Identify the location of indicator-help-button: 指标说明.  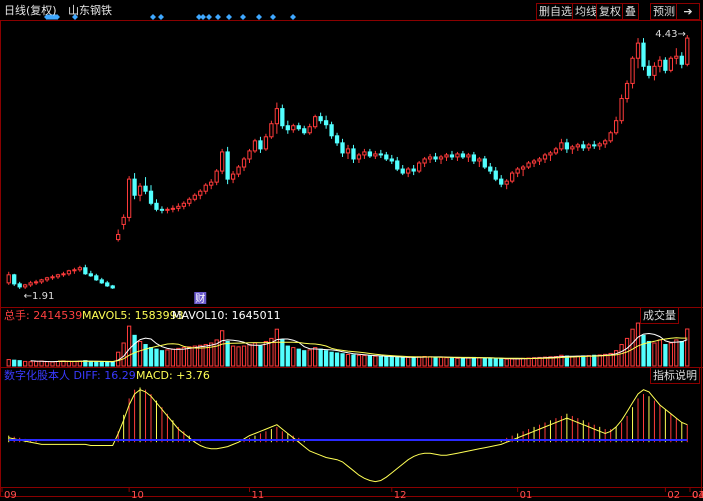
(675, 375).